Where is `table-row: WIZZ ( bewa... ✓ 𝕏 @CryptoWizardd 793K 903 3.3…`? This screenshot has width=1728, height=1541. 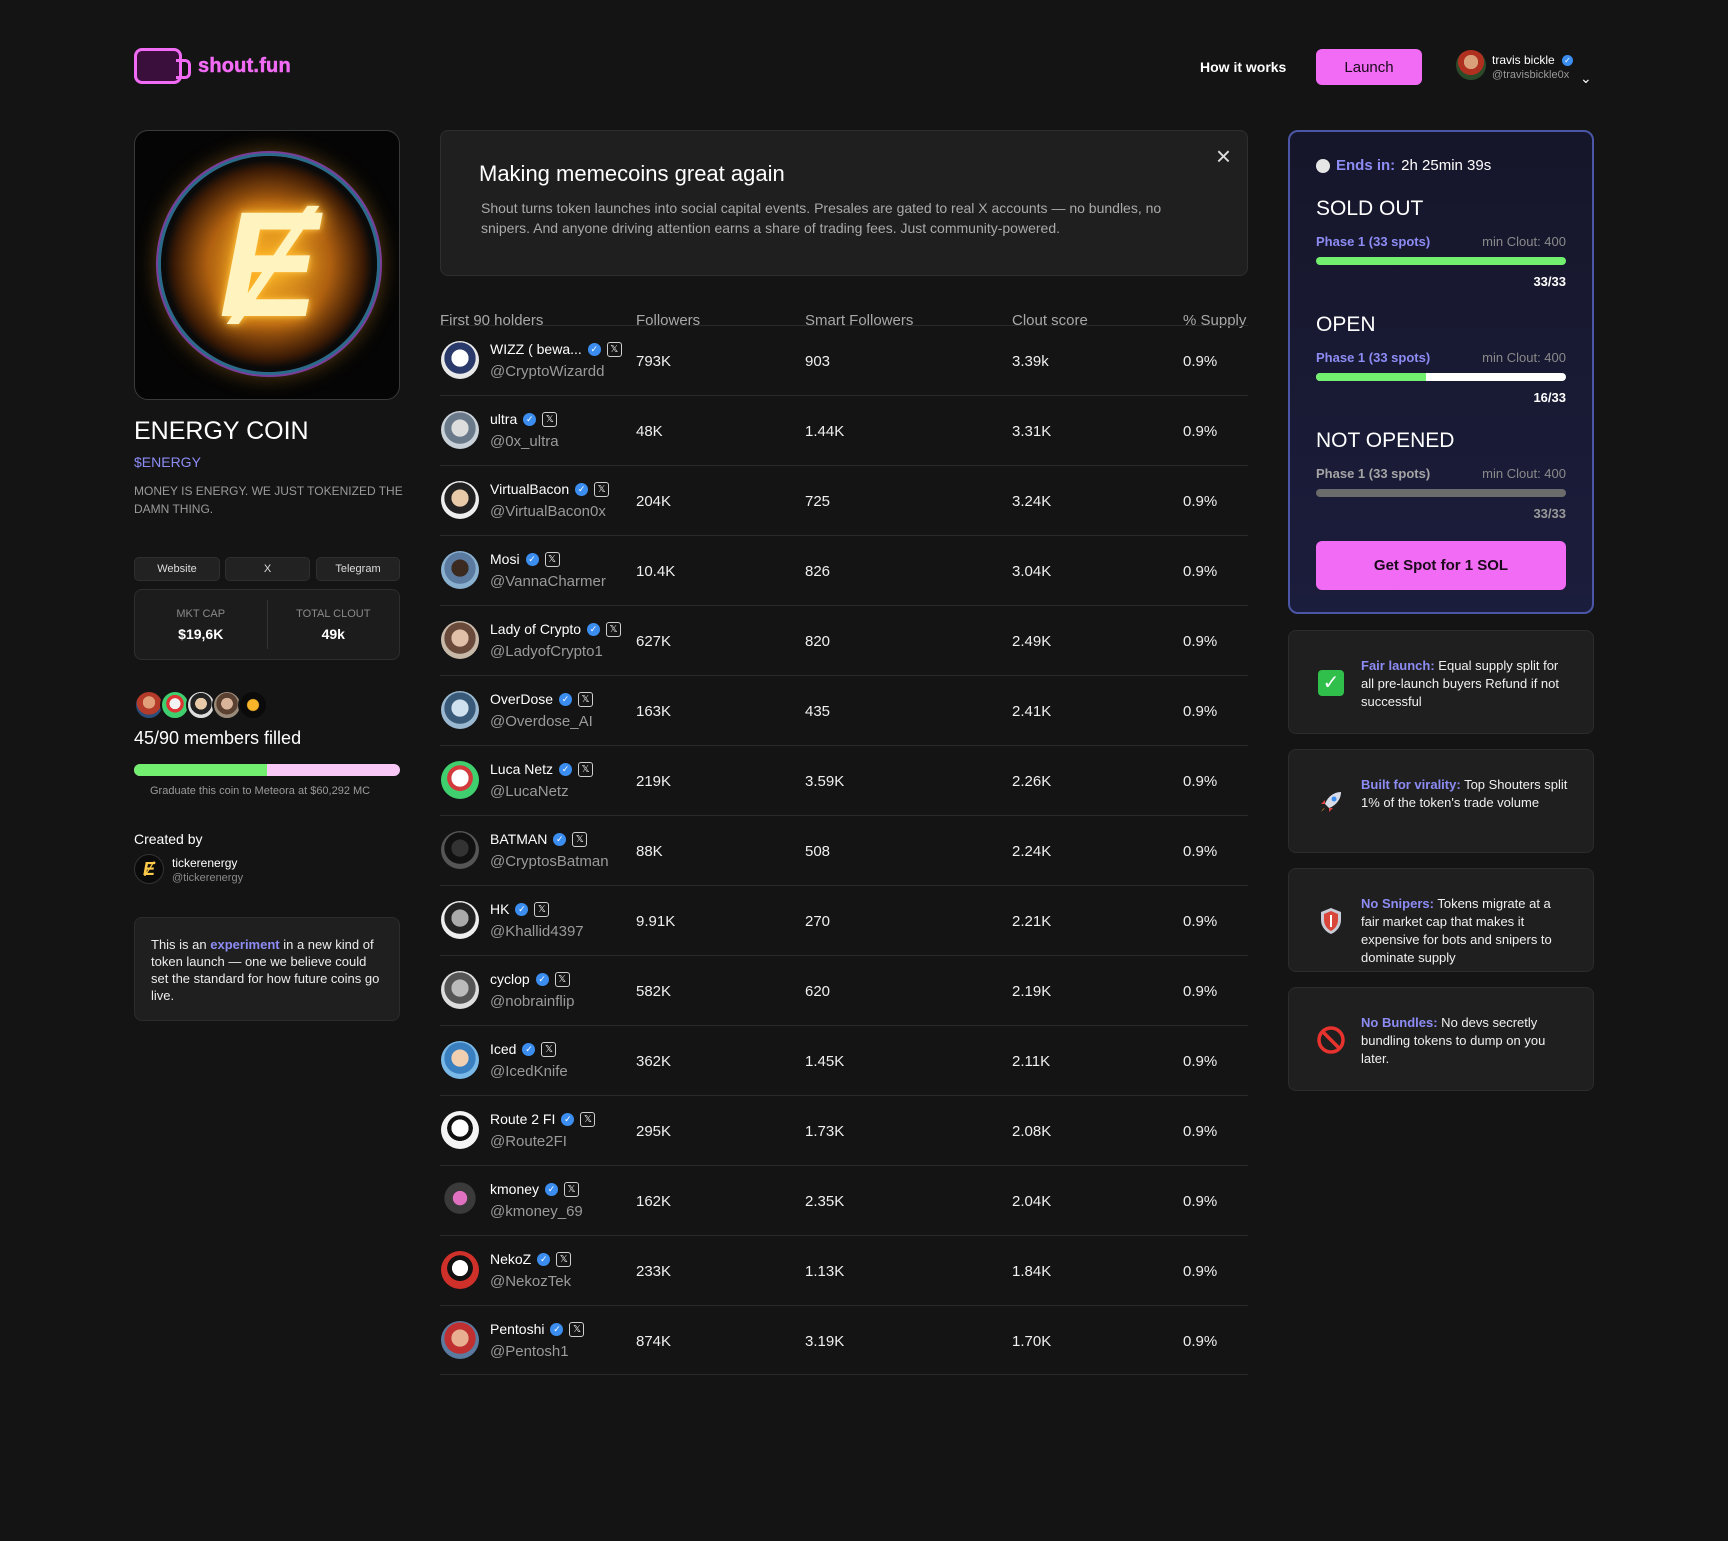 table-row: WIZZ ( bewa... ✓ 𝕏 @CryptoWizardd 793K 903 3.3… is located at coordinates (844, 360).